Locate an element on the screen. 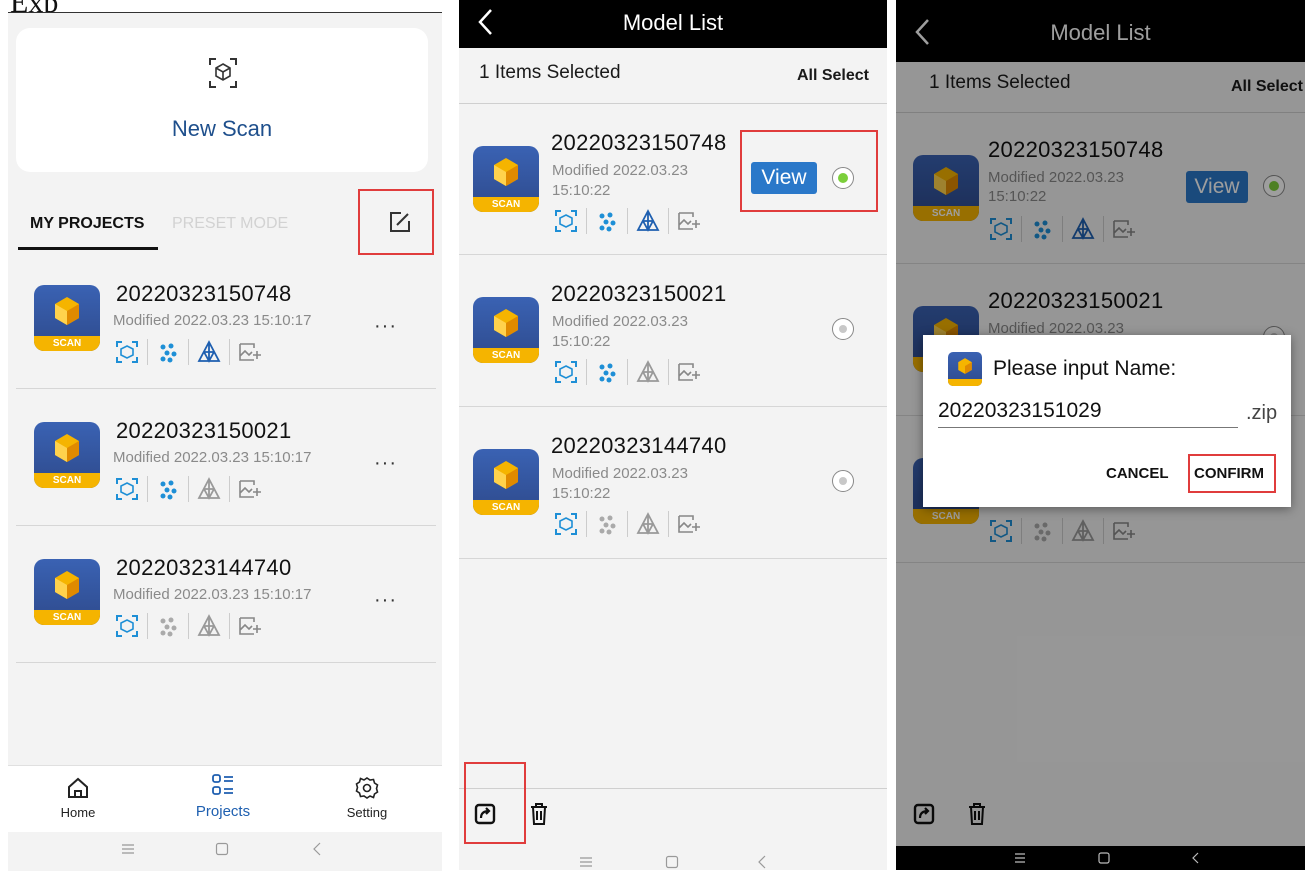 This screenshot has height=871, width=1305. page-title: Model List is located at coordinates (673, 22).